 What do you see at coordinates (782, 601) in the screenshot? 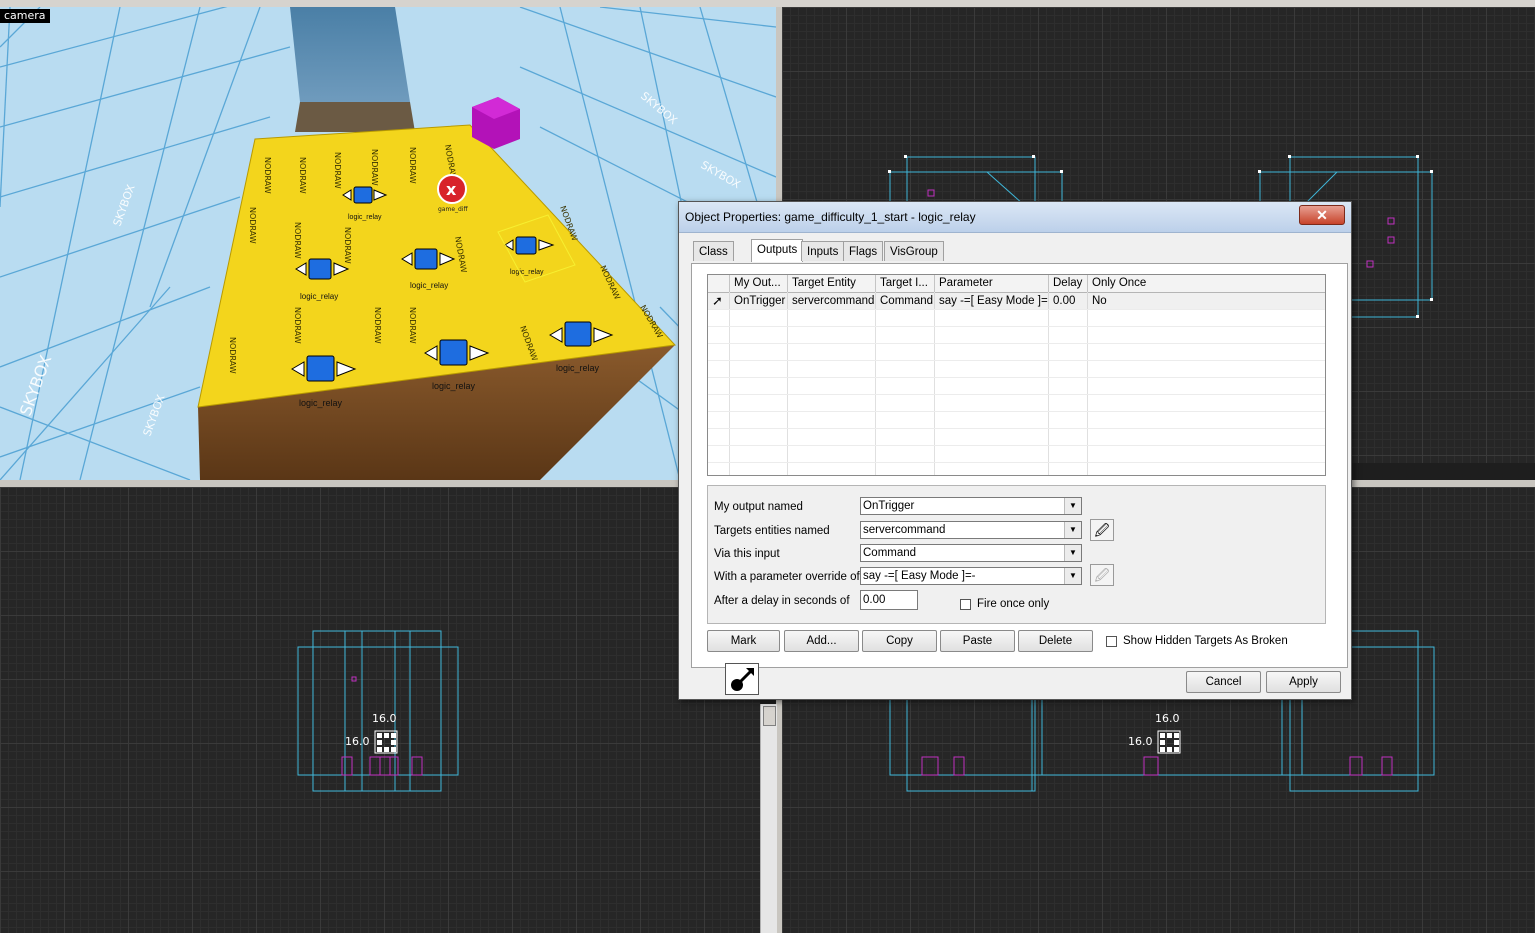
I see `delay-label: After a delay in seconds of` at bounding box center [782, 601].